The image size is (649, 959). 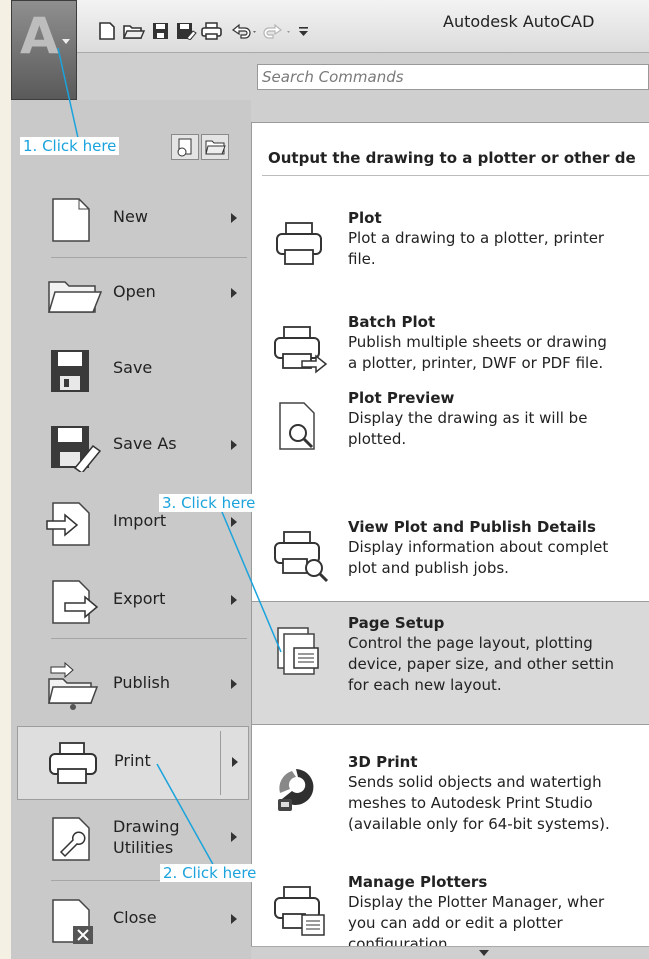 I want to click on menu-item-label: Publish, so click(x=142, y=682).